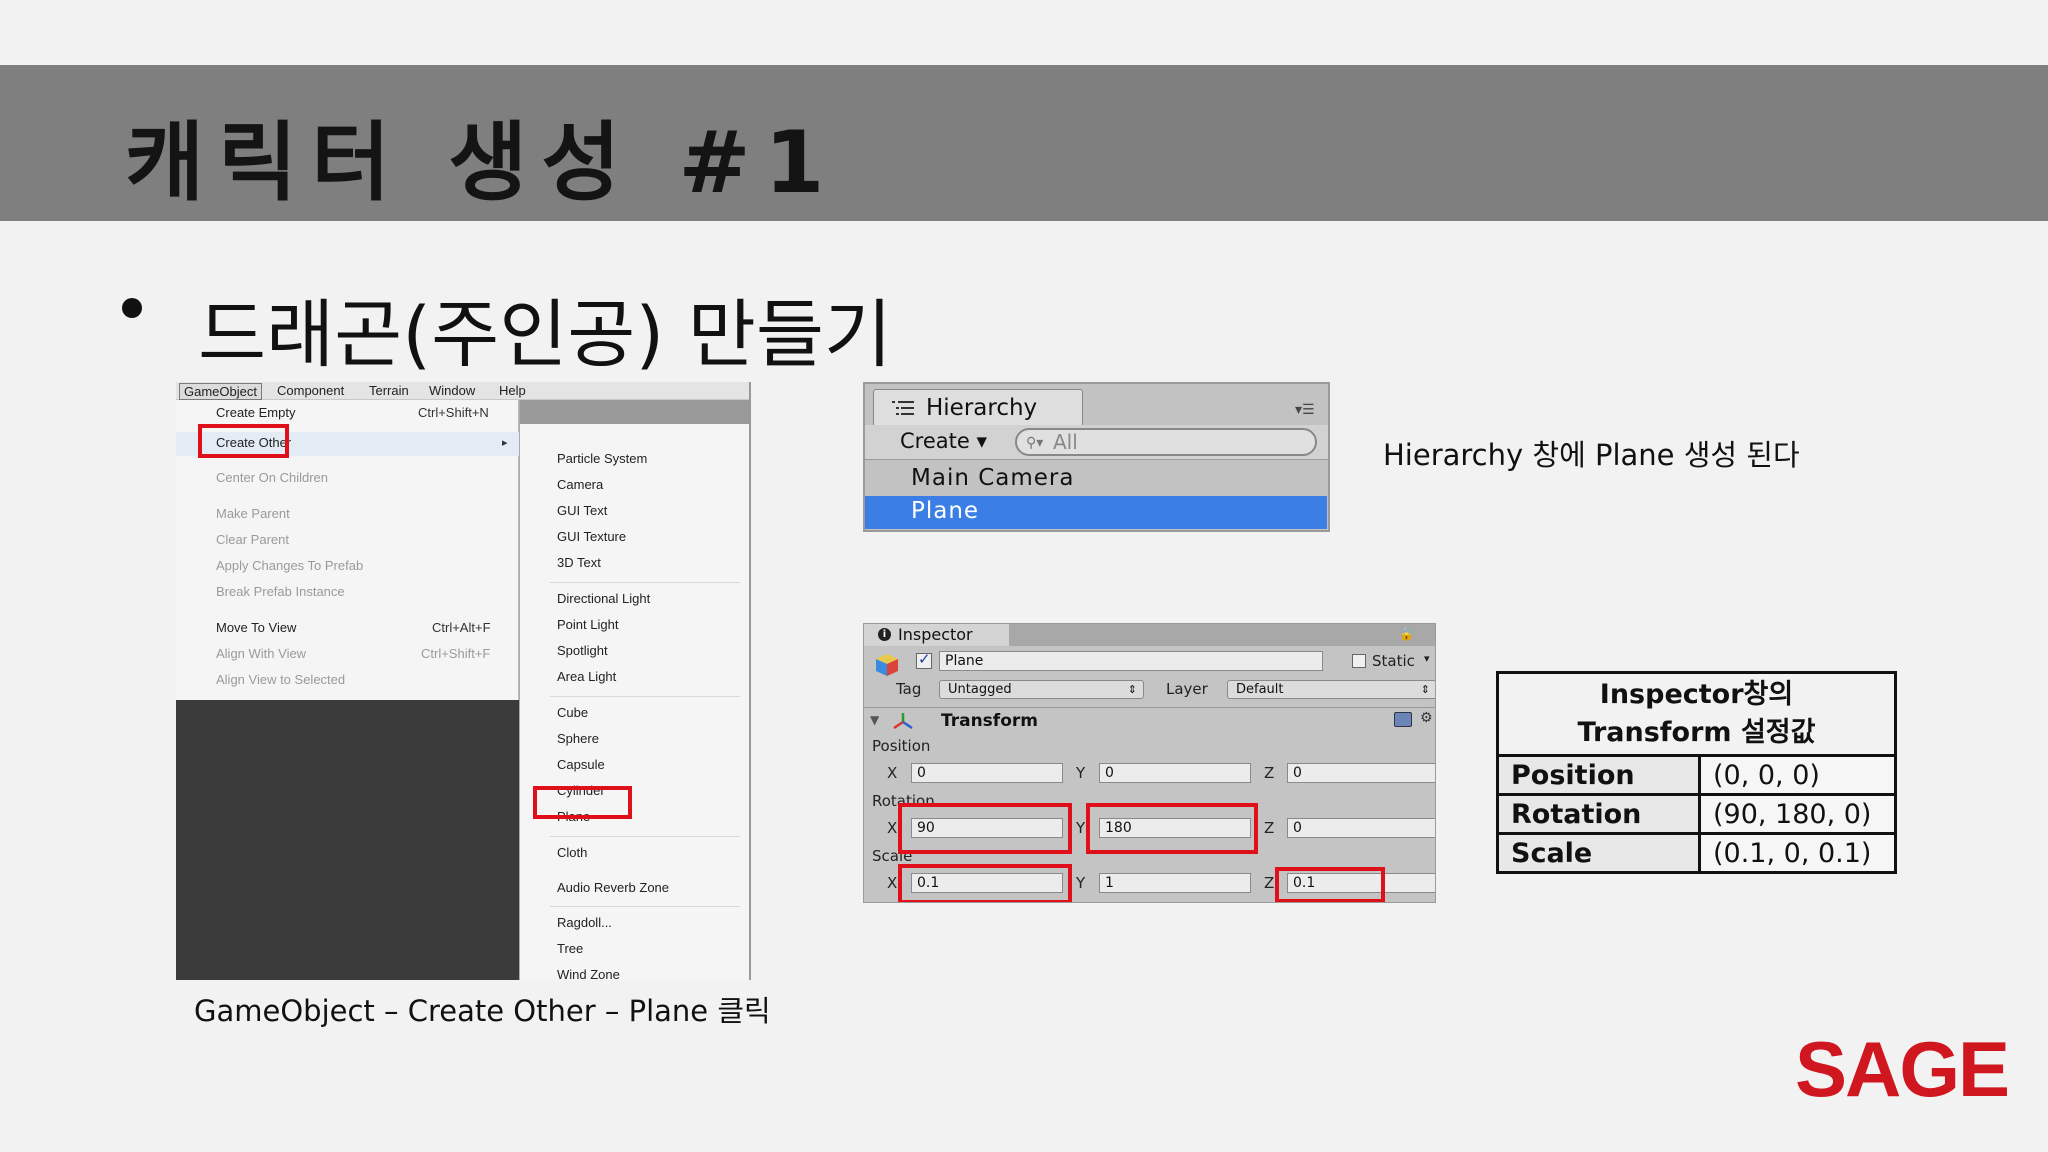  I want to click on scale-x-highlight-box, so click(985, 883).